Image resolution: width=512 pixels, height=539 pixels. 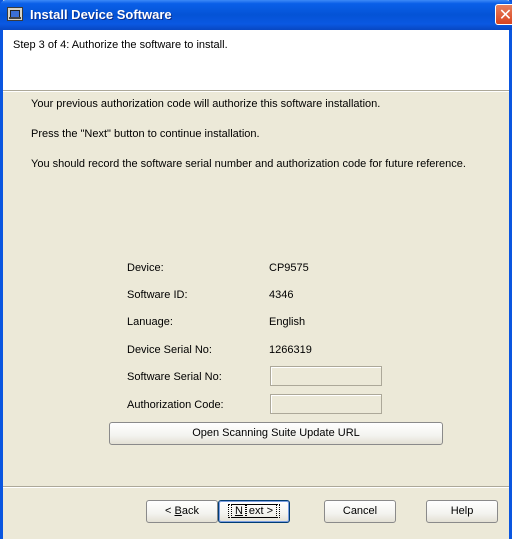 I want to click on device-label: Device:, so click(x=145, y=268).